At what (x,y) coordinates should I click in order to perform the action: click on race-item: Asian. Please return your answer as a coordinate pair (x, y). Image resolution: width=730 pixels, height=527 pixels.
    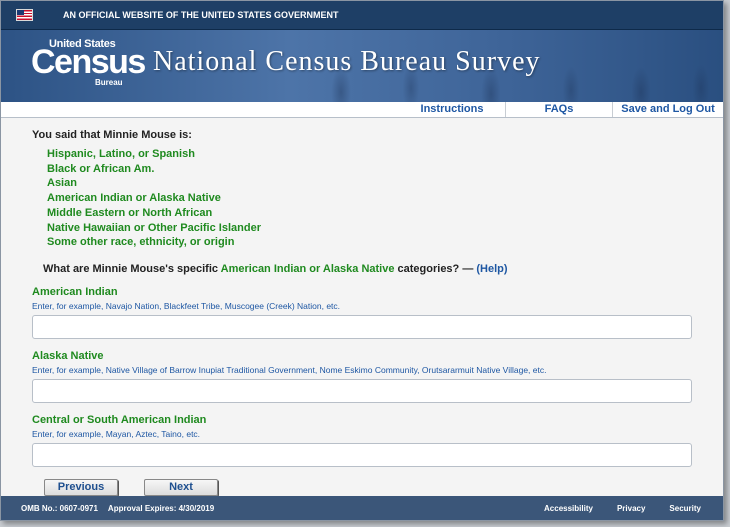
    Looking at the image, I should click on (62, 183).